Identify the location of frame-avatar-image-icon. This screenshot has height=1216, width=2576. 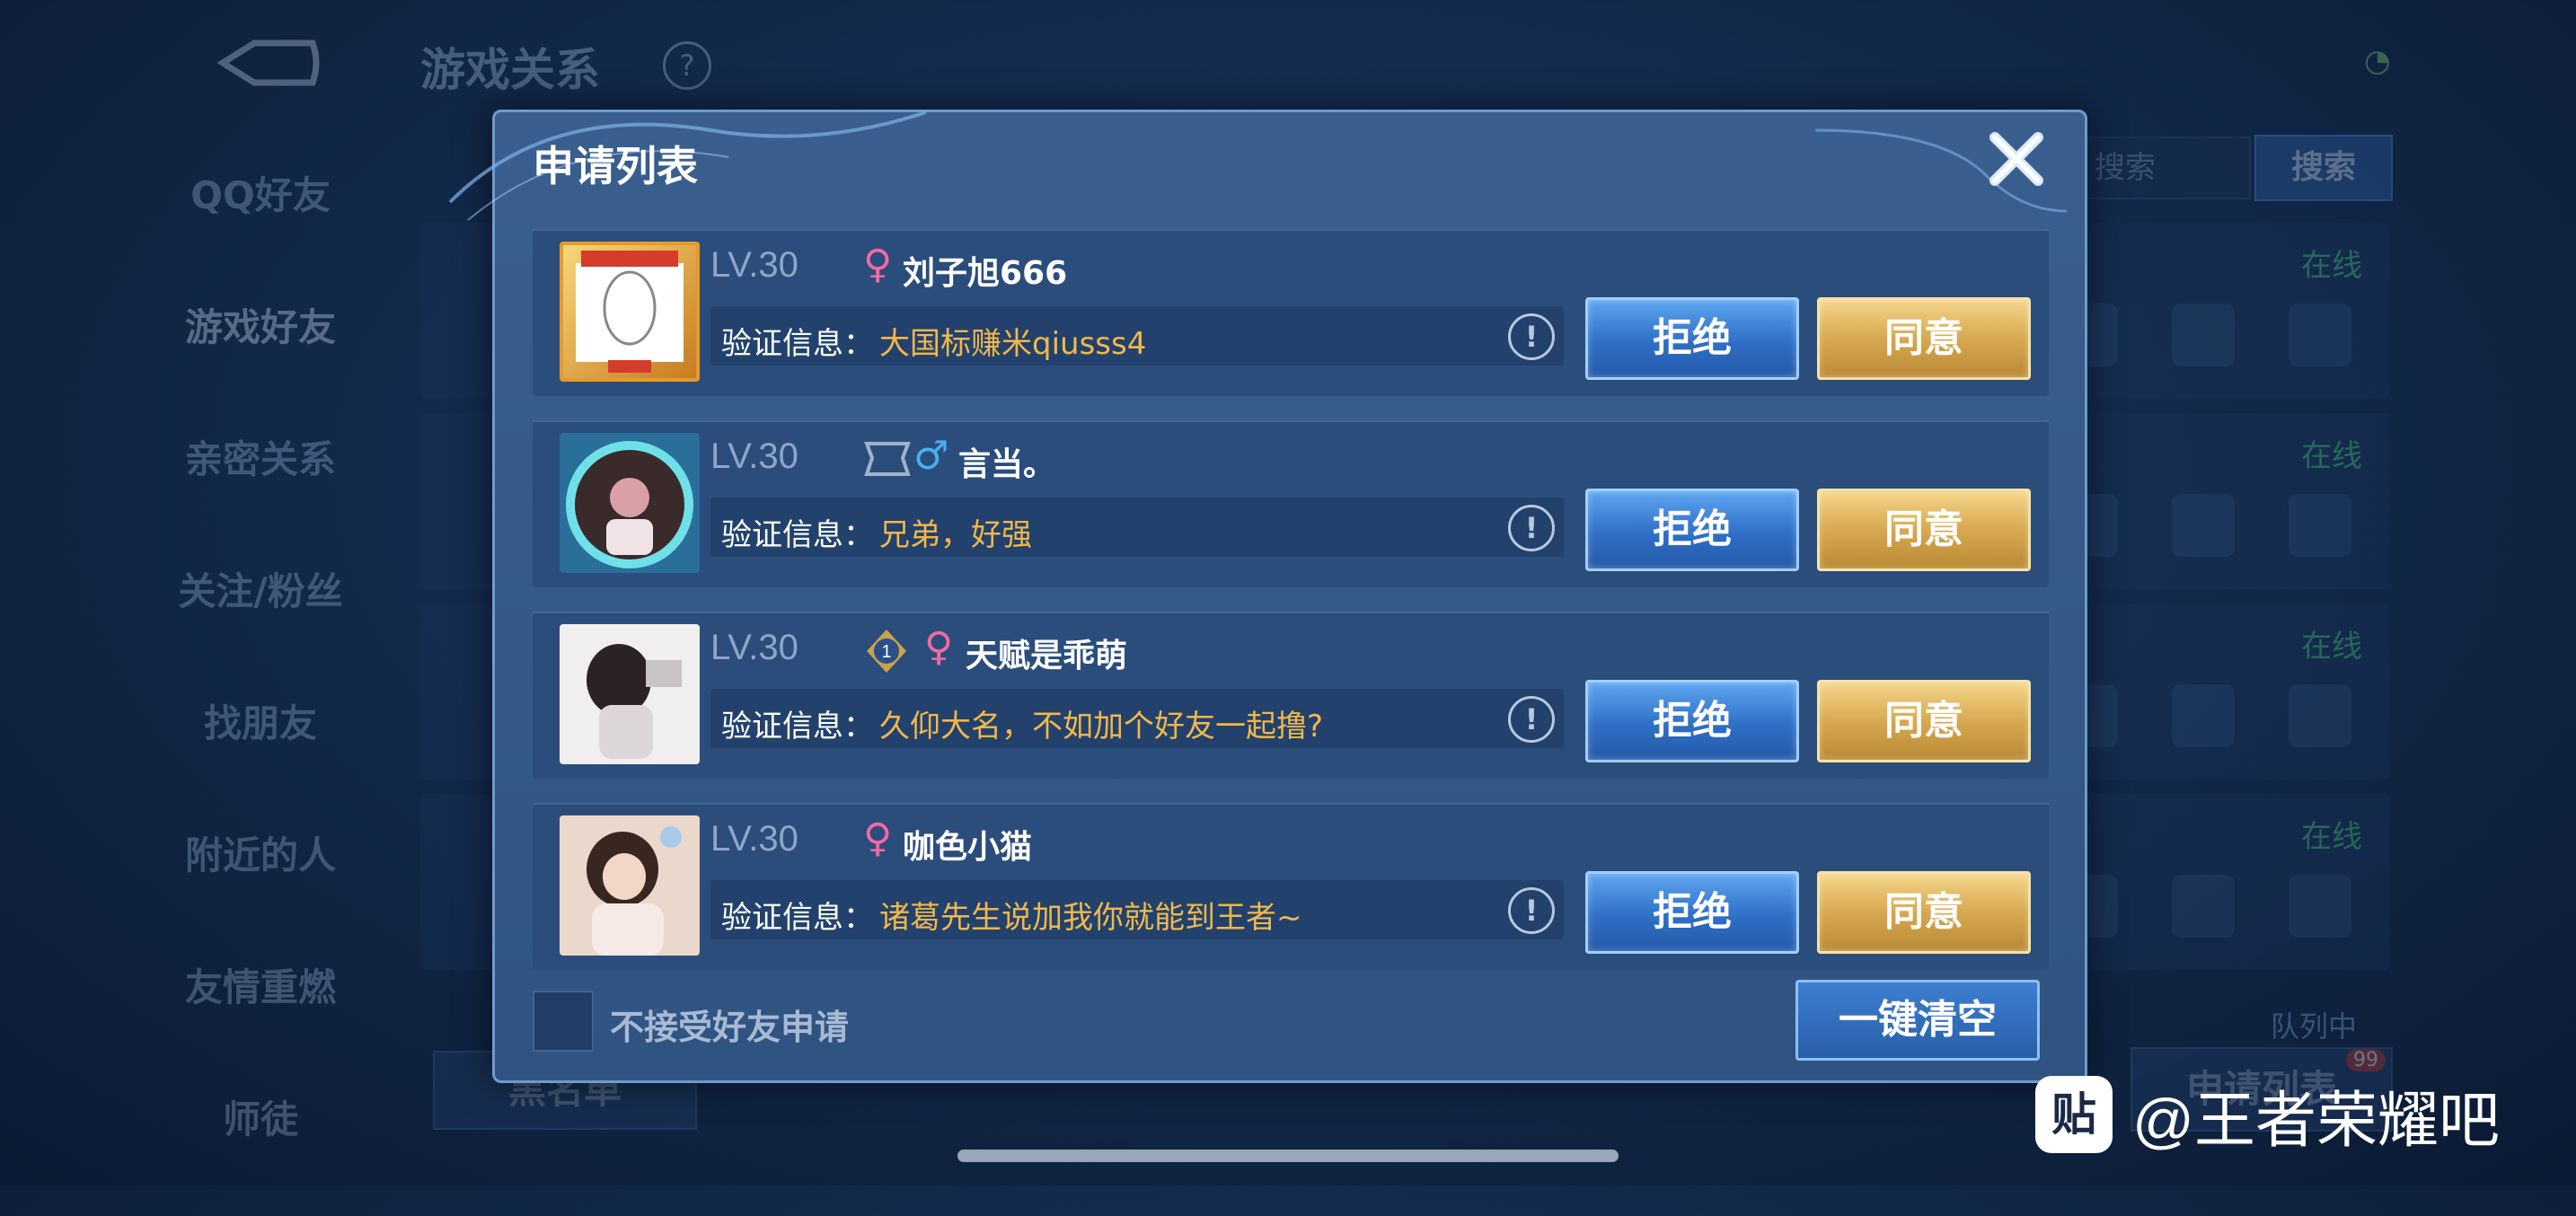
(629, 504).